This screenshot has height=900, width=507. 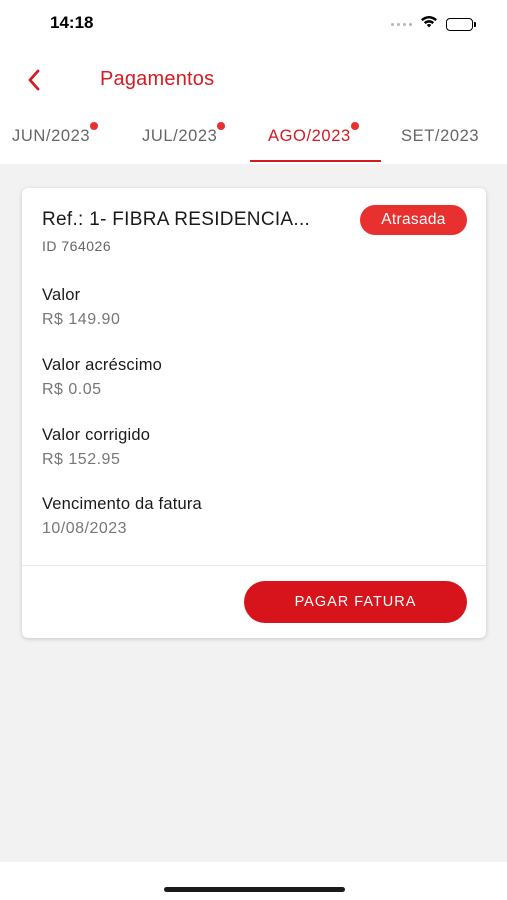 I want to click on chevron-left-icon, so click(x=34, y=80).